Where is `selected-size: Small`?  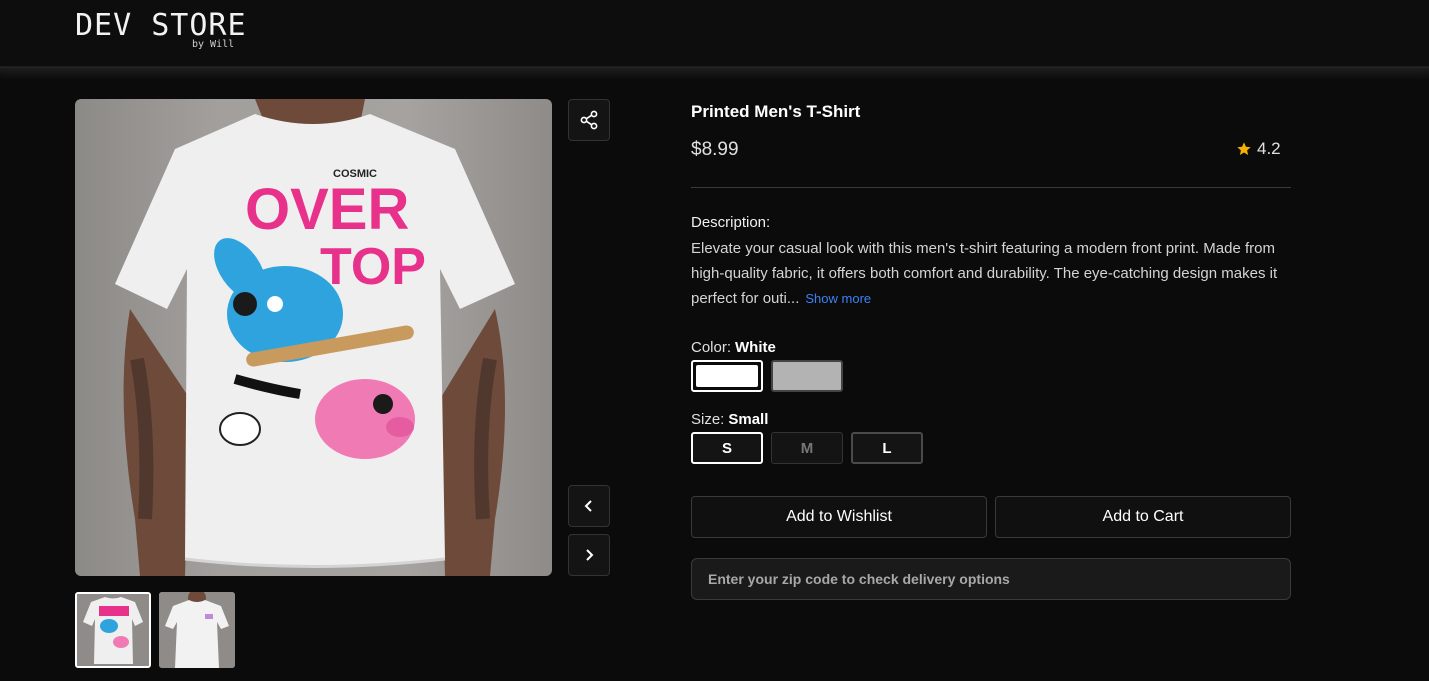 selected-size: Small is located at coordinates (748, 419).